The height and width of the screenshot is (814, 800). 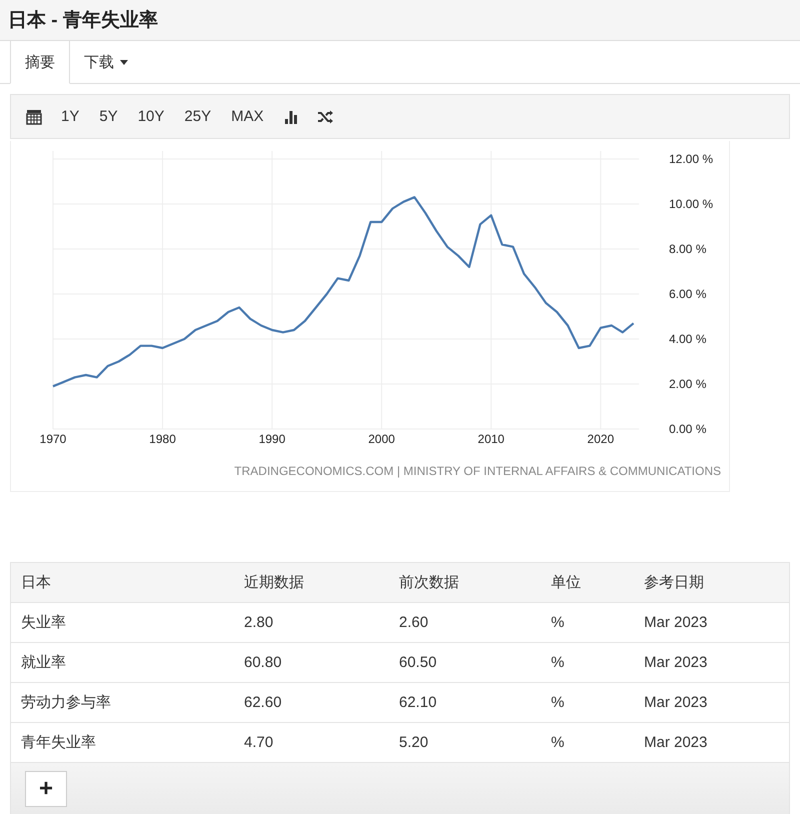 What do you see at coordinates (198, 116) in the screenshot?
I see `range-button: 25Y` at bounding box center [198, 116].